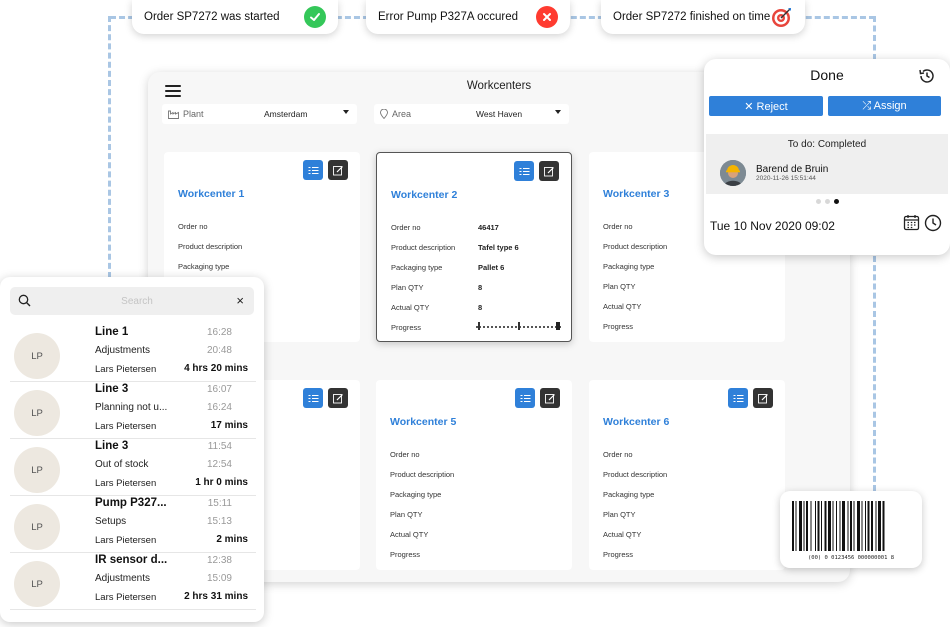  What do you see at coordinates (491, 267) in the screenshot?
I see `packaging-type-value: Pallet 6` at bounding box center [491, 267].